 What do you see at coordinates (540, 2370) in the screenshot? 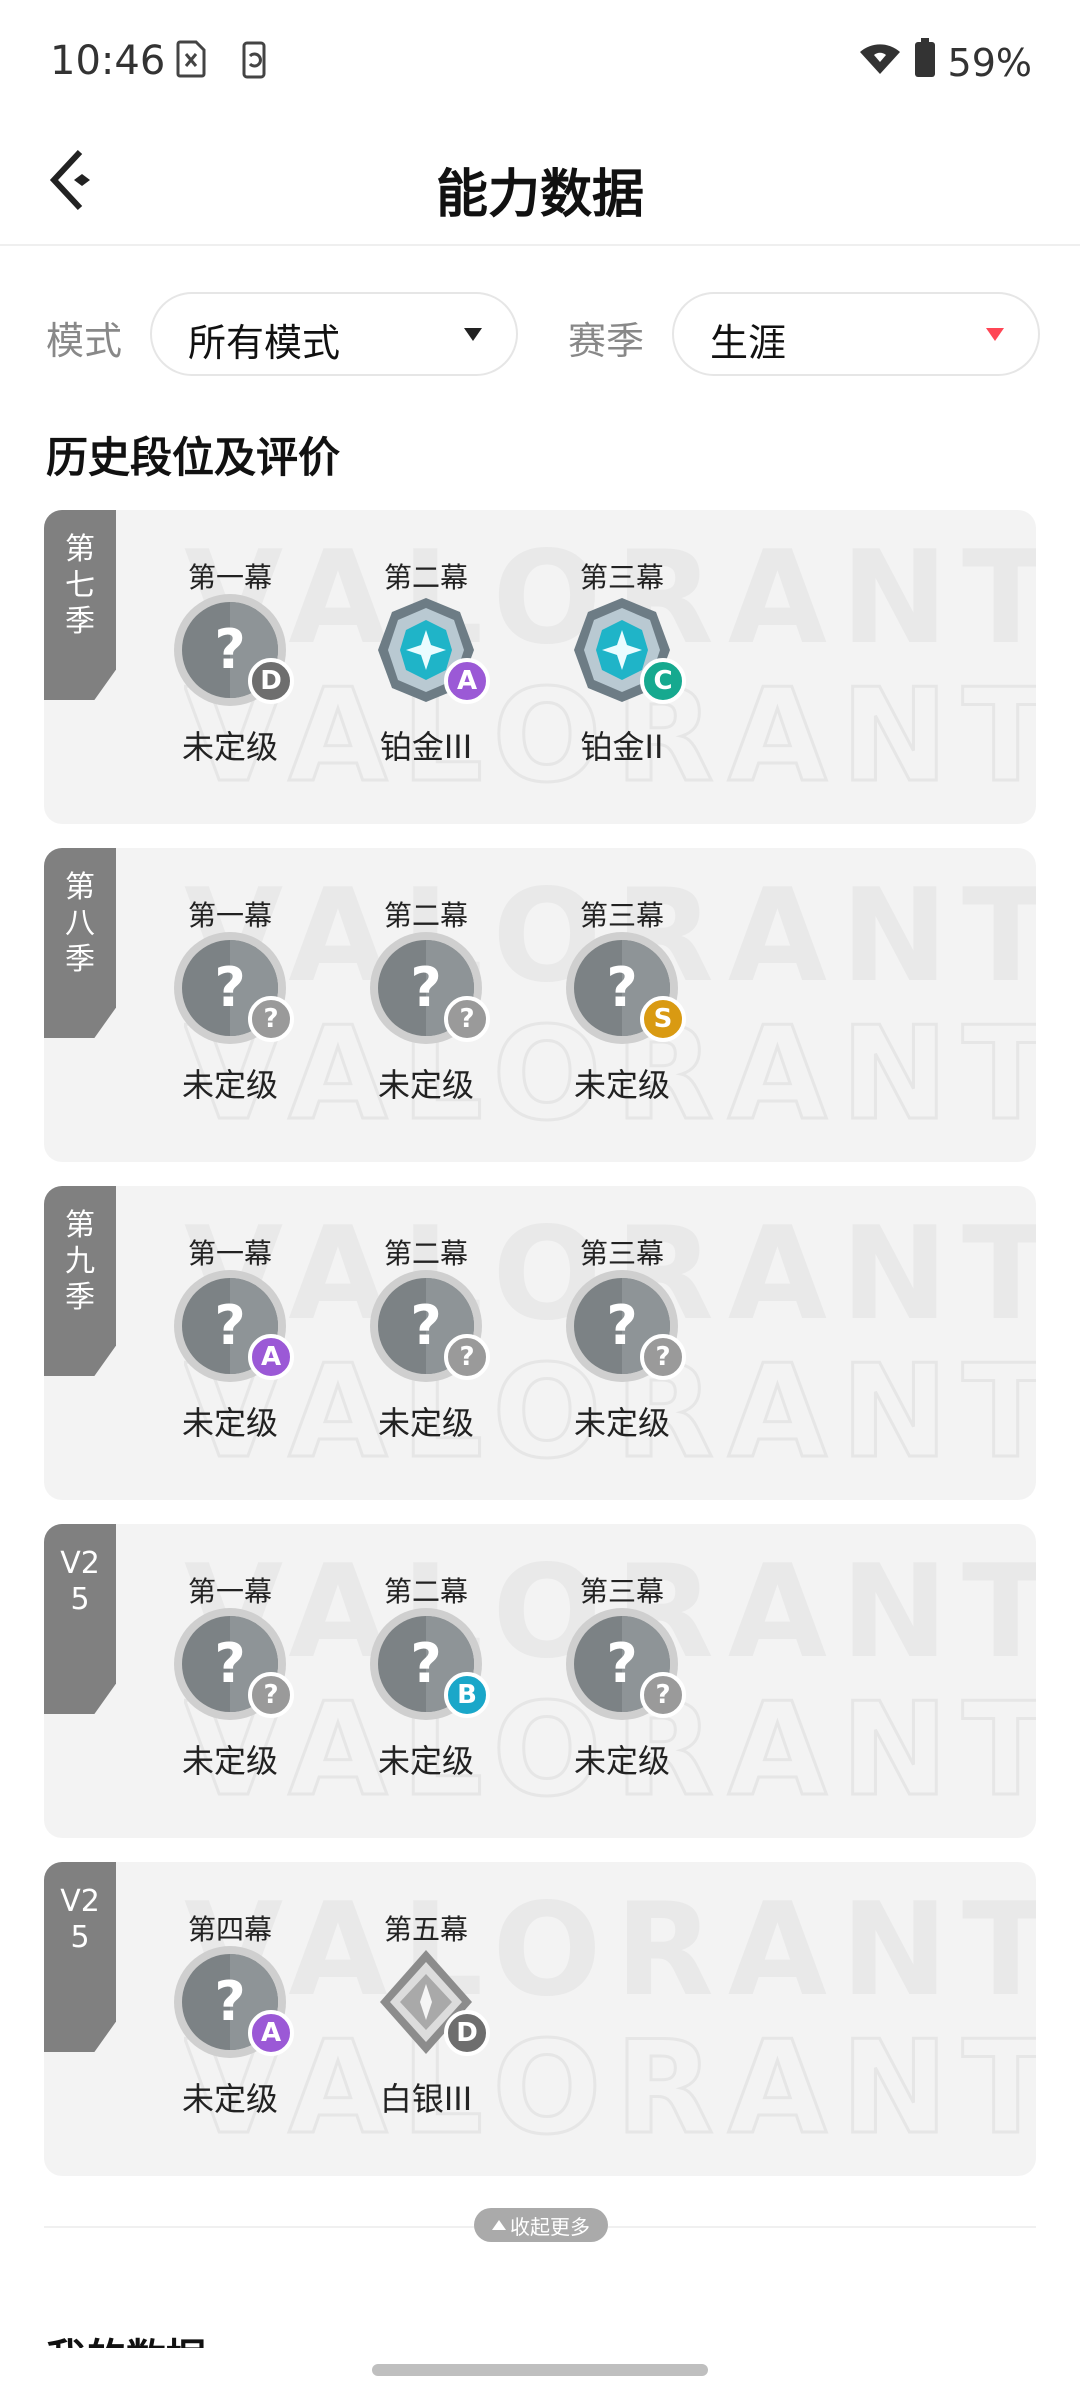
I see `home-indicator` at bounding box center [540, 2370].